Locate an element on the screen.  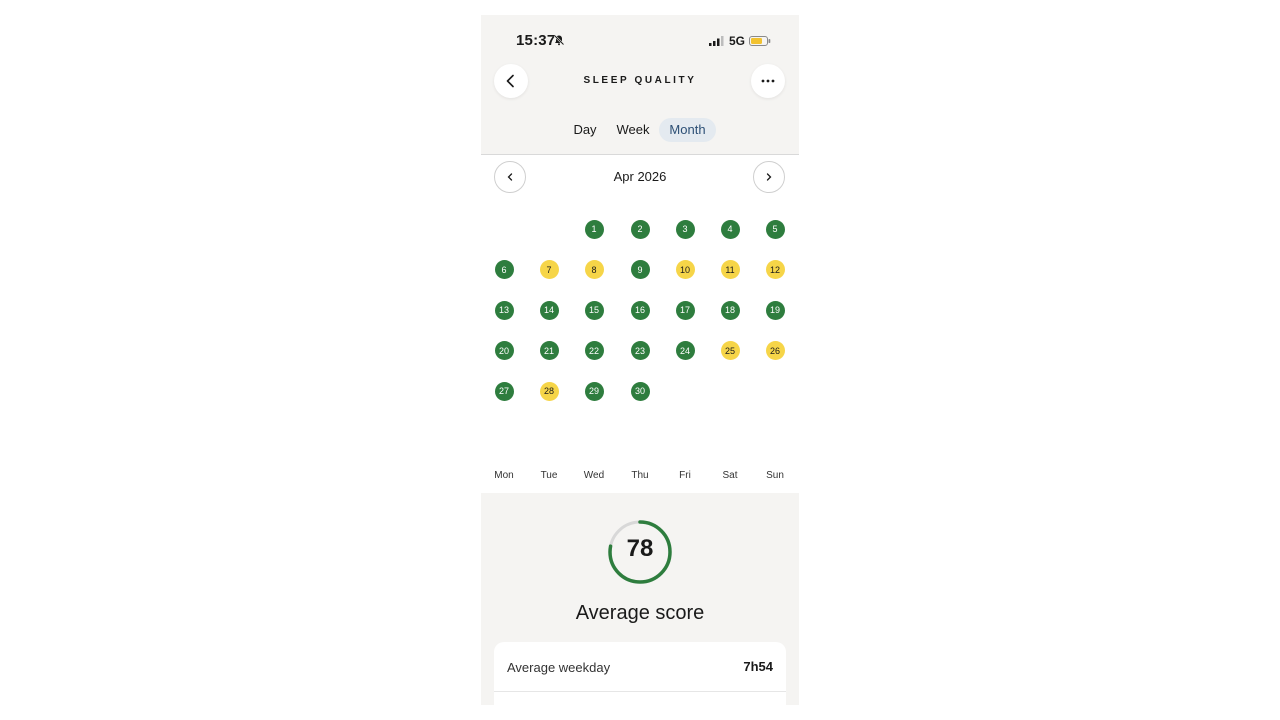
calendar-day: 16 is located at coordinates (640, 310).